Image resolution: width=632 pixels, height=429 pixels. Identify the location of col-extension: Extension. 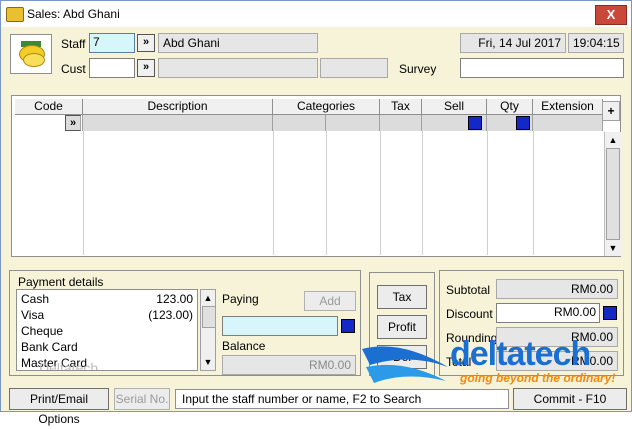
(568, 106).